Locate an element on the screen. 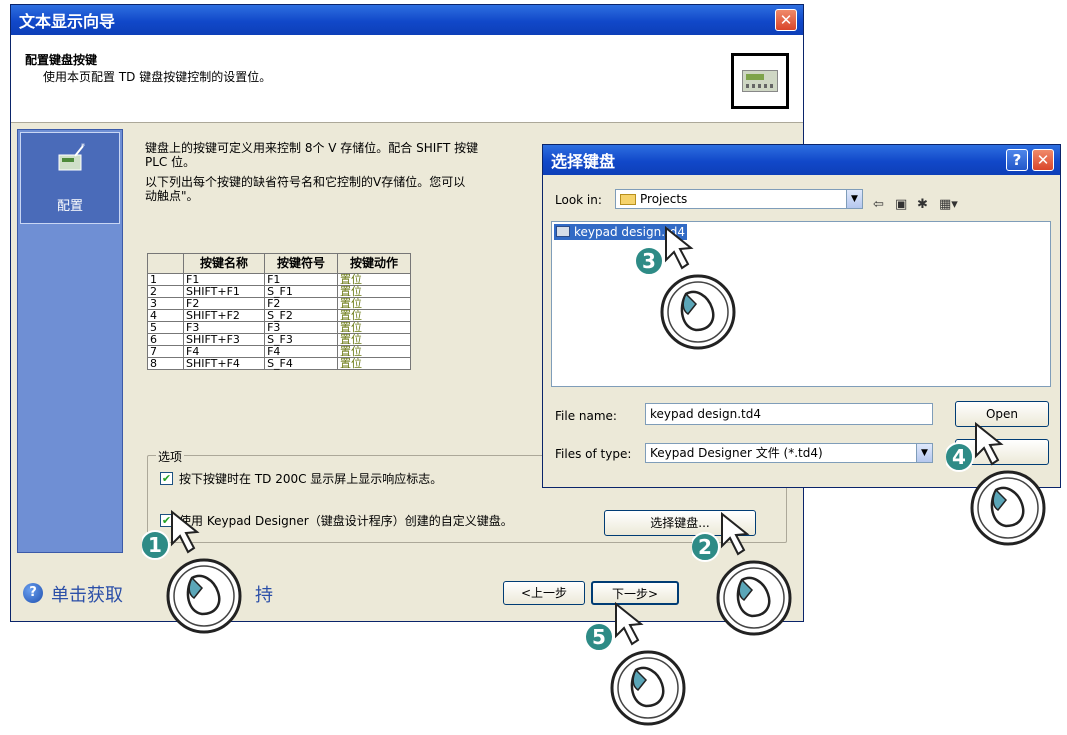 The height and width of the screenshot is (735, 1067). key-name-cell: SHIFT+F2 is located at coordinates (224, 315).